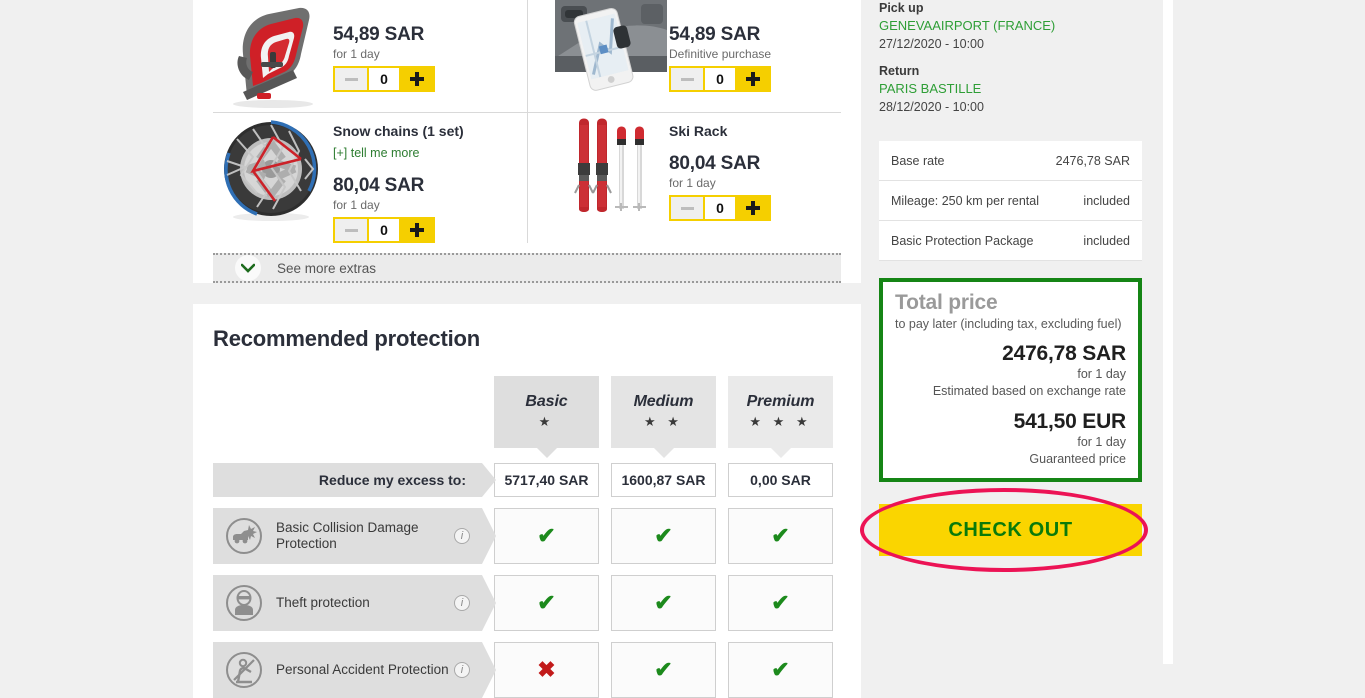 The height and width of the screenshot is (698, 1365). I want to click on checkout-area: CHECK OUT, so click(1004, 530).